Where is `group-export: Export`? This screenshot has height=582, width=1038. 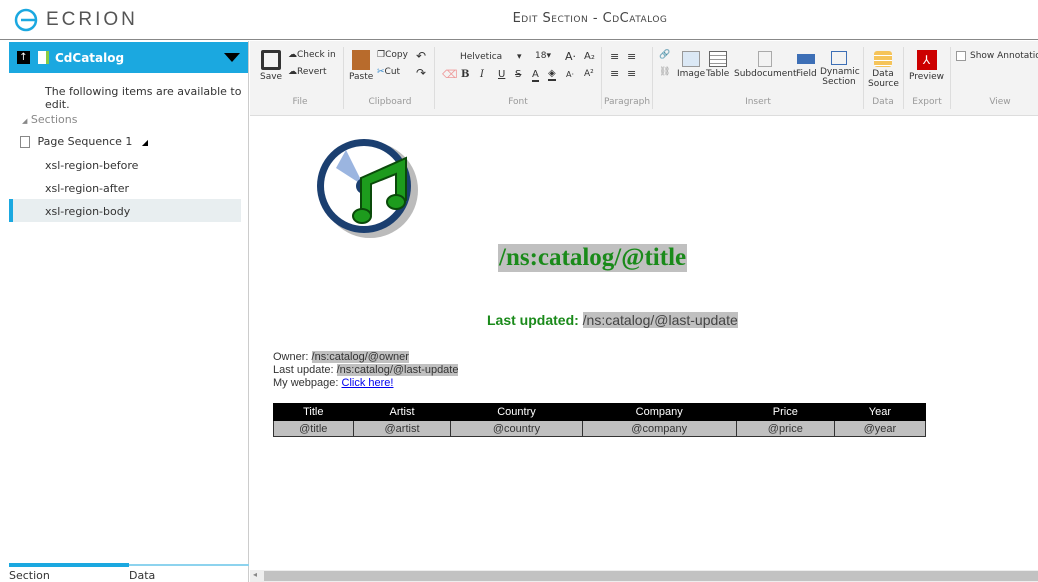
group-export: Export is located at coordinates (927, 102).